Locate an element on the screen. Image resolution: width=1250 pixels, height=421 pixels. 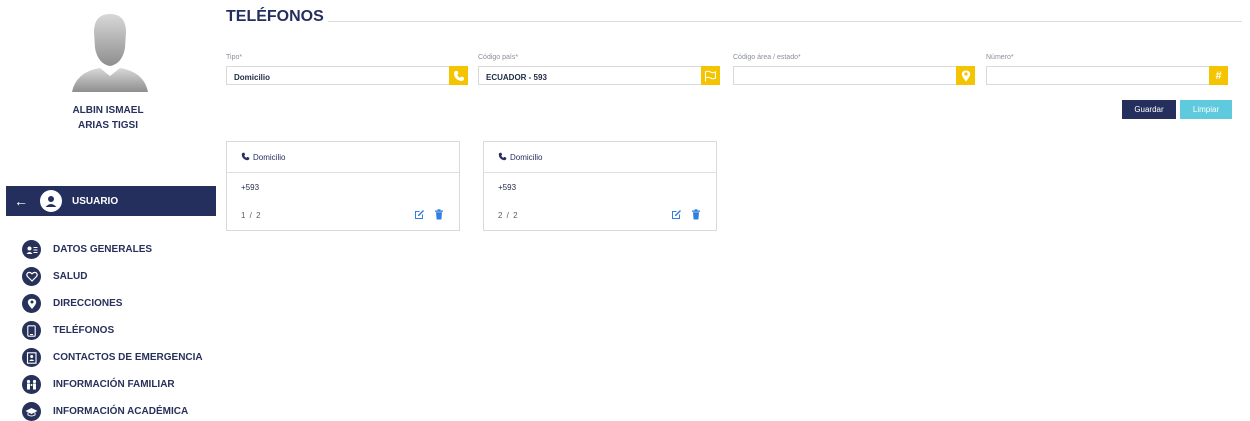
user-icon is located at coordinates (51, 201).